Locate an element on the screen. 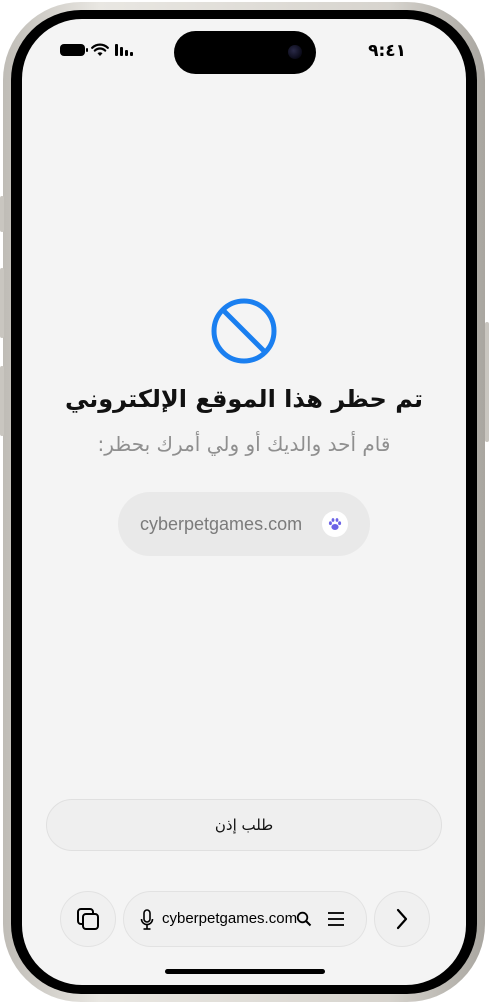 The image size is (489, 1005). tabs-icon is located at coordinates (88, 919).